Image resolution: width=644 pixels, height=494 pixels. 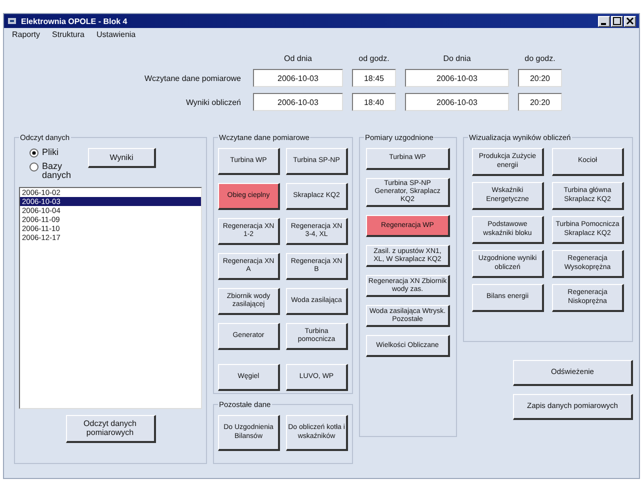 What do you see at coordinates (74, 21) in the screenshot?
I see `window-title: Elektrownia OPOLE - Blok 4` at bounding box center [74, 21].